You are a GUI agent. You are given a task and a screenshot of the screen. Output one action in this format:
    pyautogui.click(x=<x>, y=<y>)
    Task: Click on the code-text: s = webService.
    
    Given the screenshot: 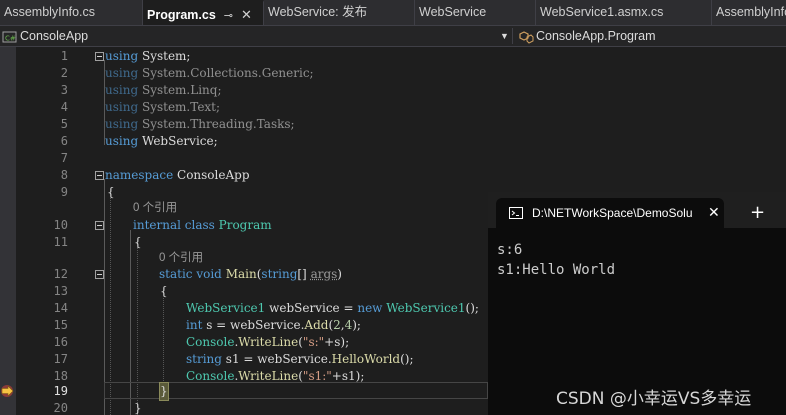 What is the action you would take?
    pyautogui.click(x=253, y=325)
    